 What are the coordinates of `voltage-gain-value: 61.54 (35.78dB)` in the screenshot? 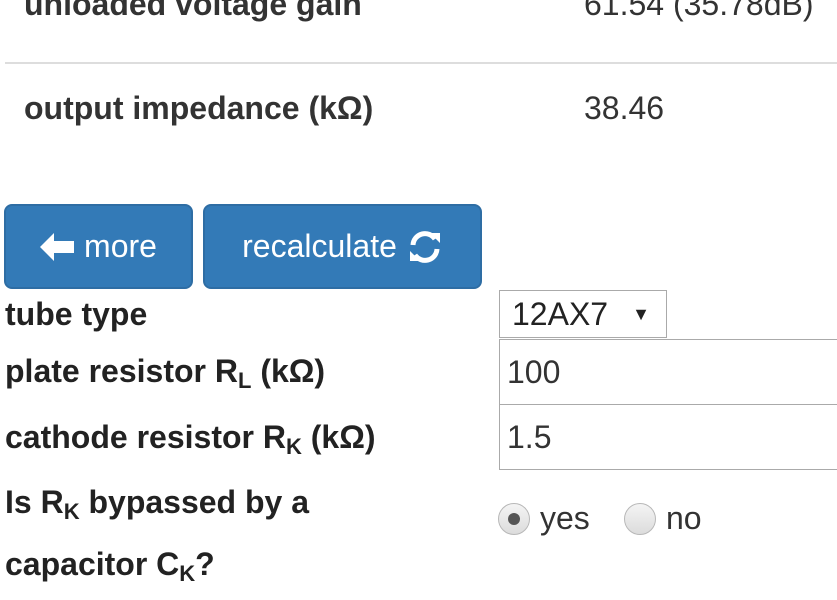 It's located at (699, 11).